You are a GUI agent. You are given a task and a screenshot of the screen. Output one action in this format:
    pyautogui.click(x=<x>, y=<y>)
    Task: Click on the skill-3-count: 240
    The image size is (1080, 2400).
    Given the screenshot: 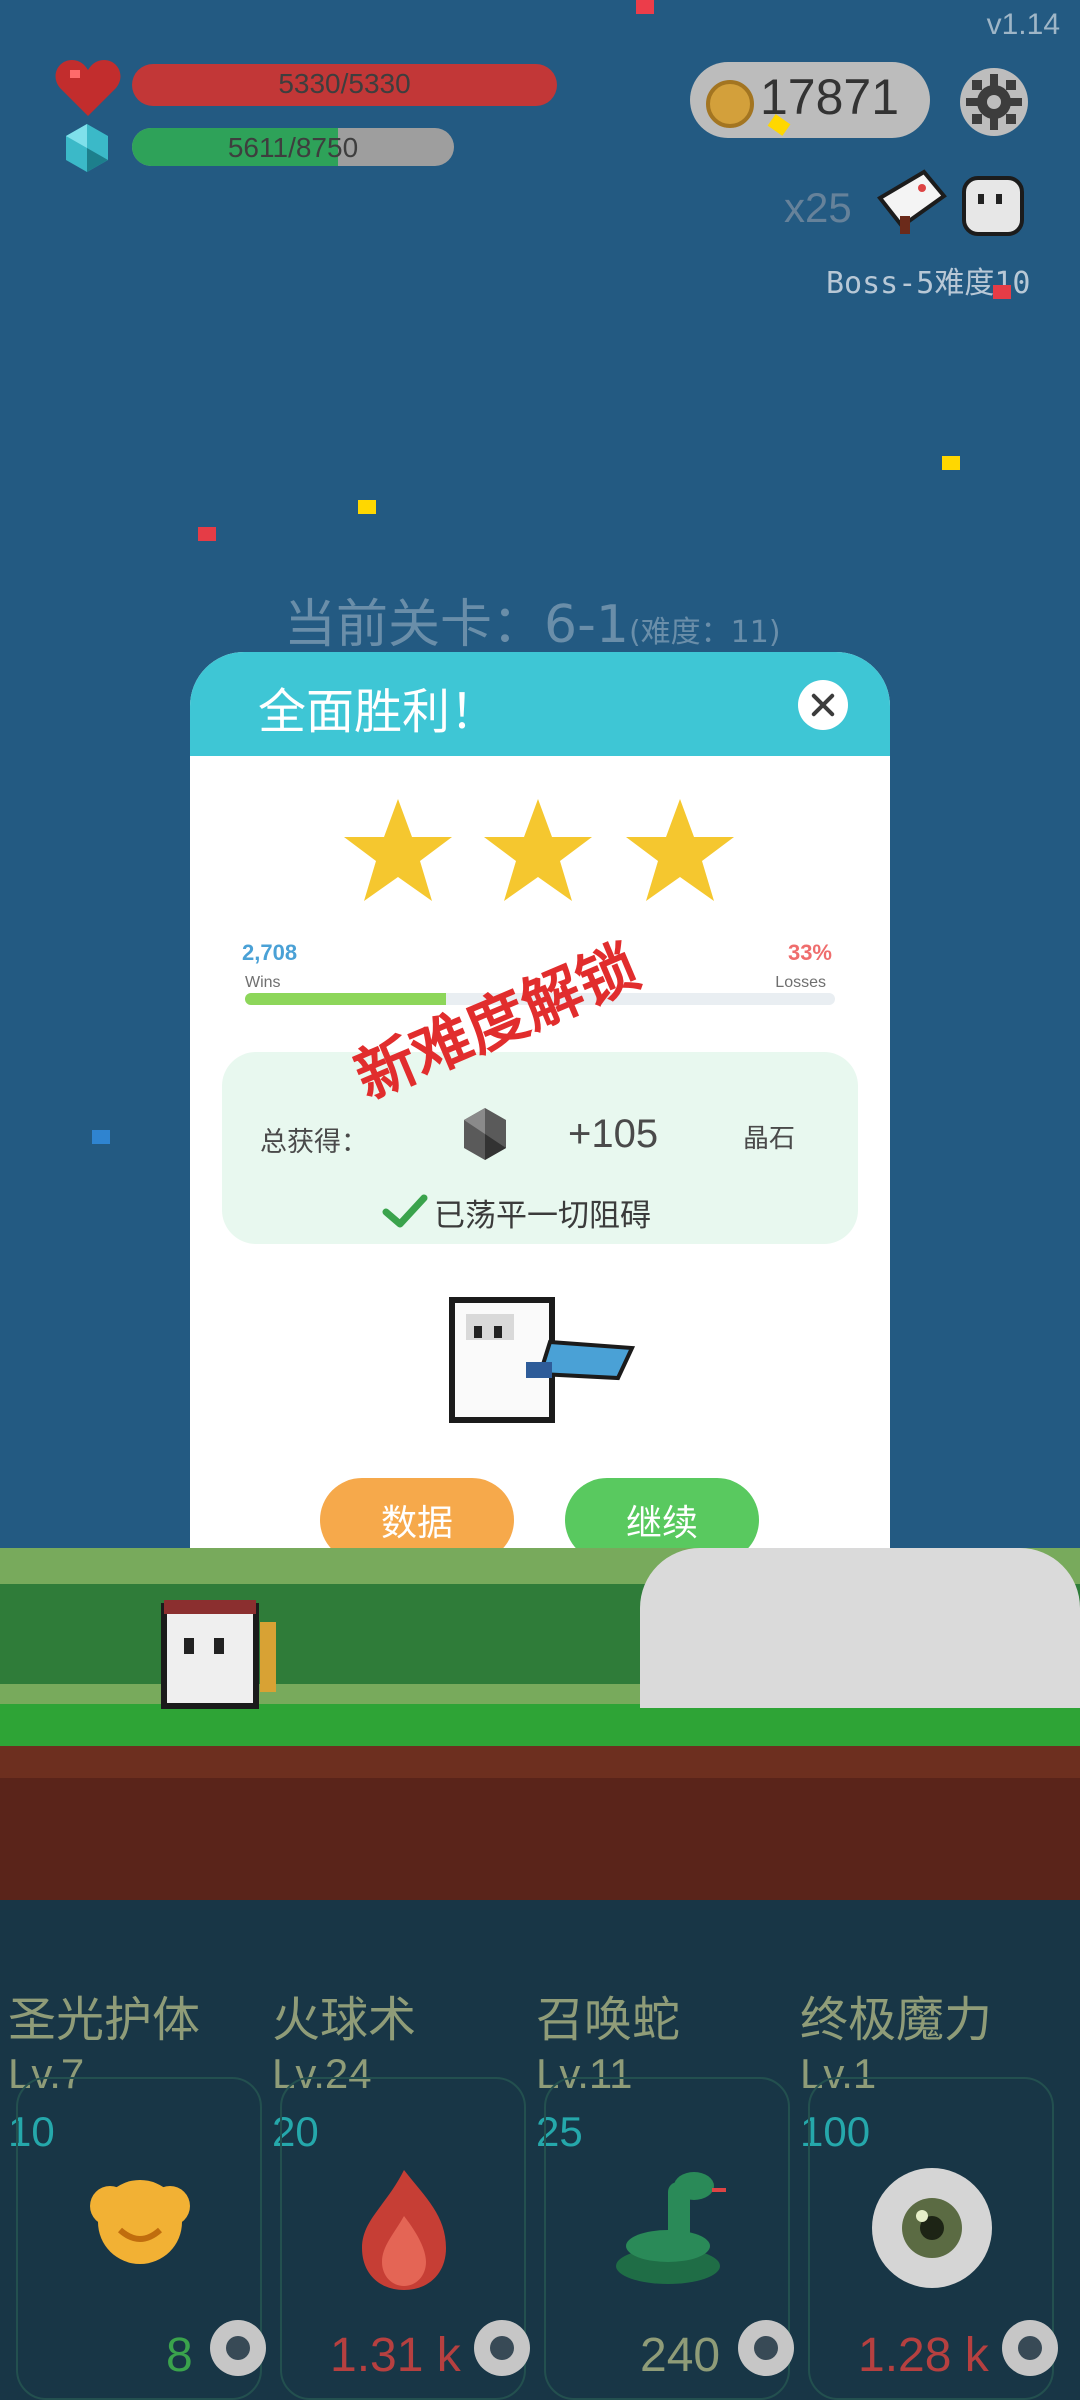 What is the action you would take?
    pyautogui.click(x=680, y=2355)
    